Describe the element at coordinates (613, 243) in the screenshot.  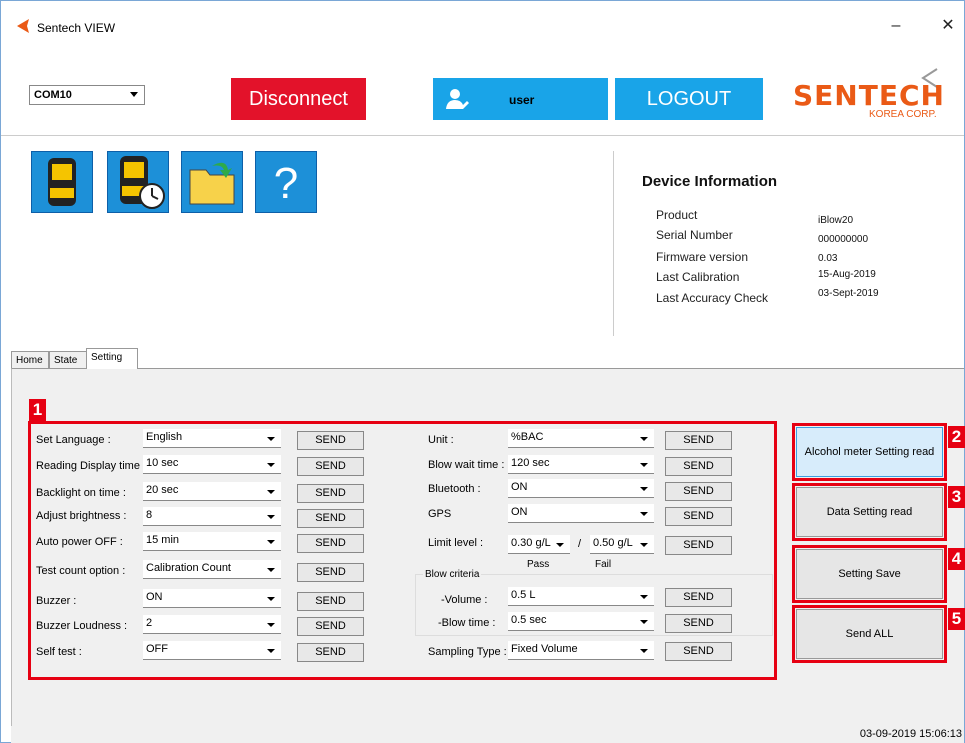
I see `divider` at that location.